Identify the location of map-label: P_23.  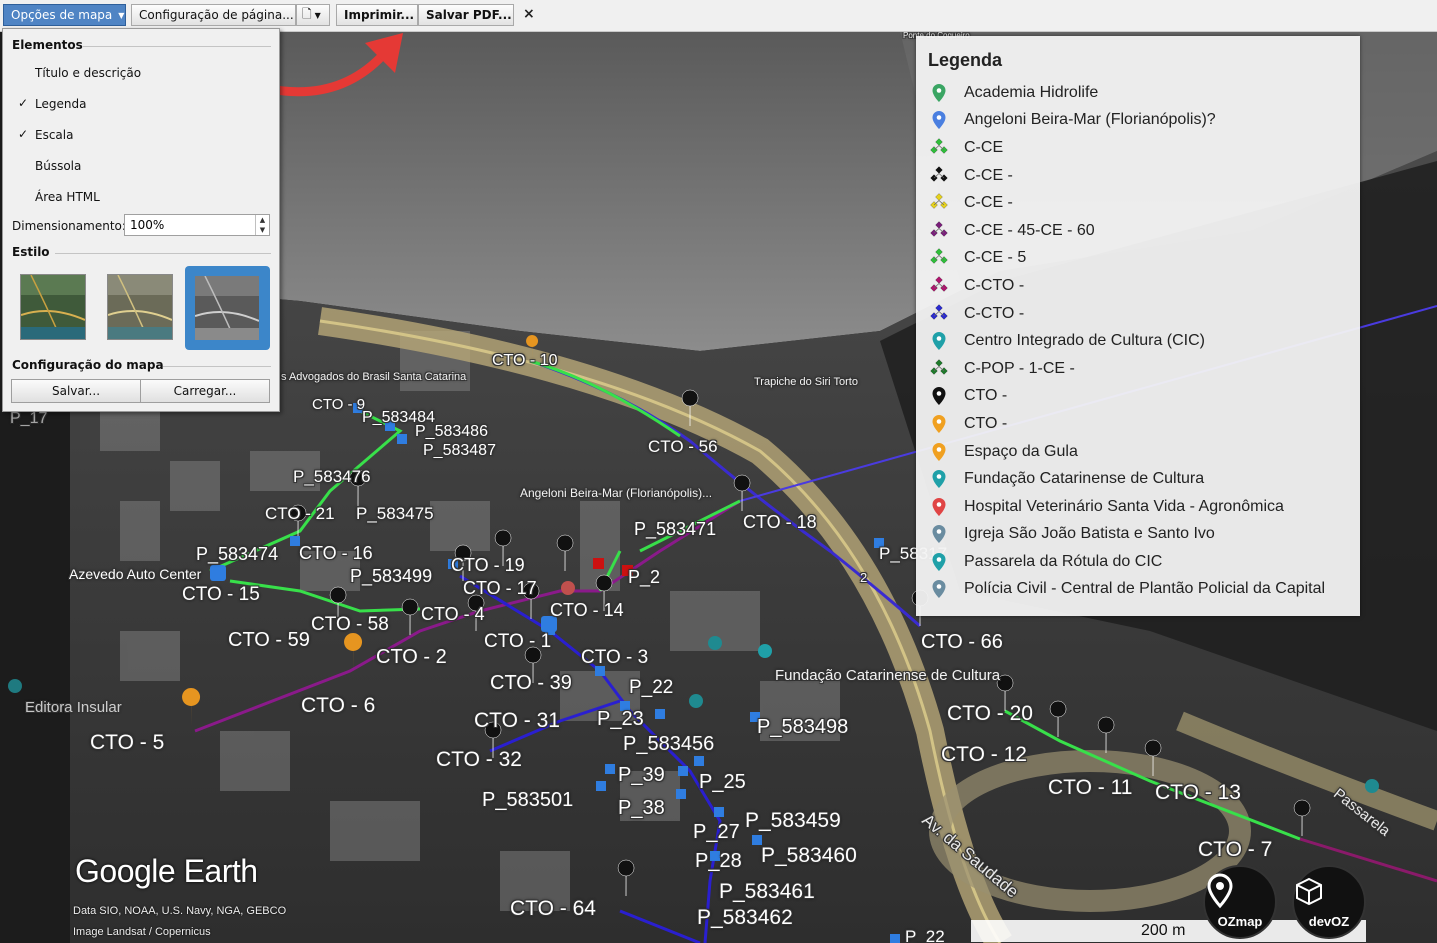
(620, 719).